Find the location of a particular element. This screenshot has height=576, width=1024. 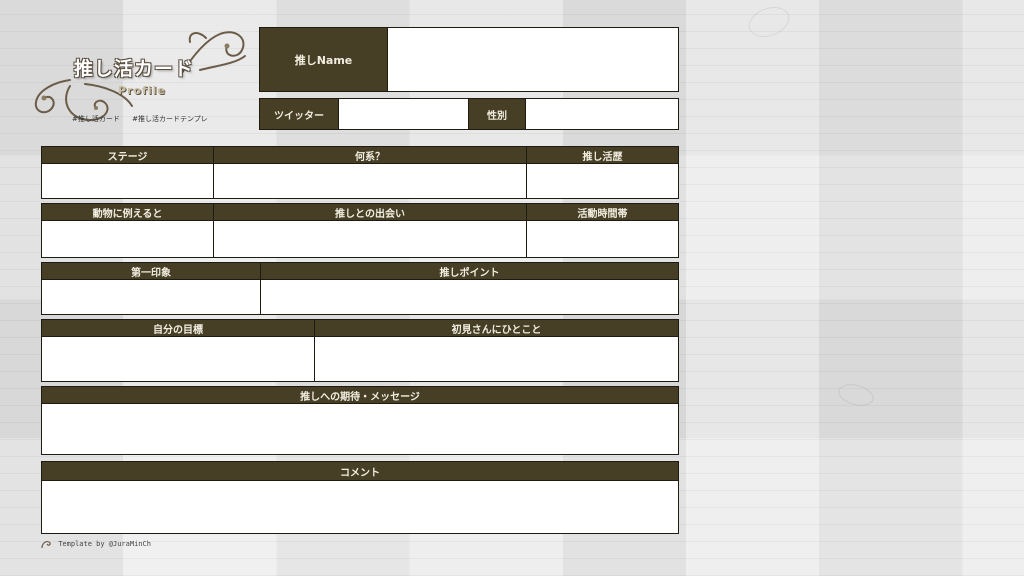

stage-label: ステージ is located at coordinates (127, 155).